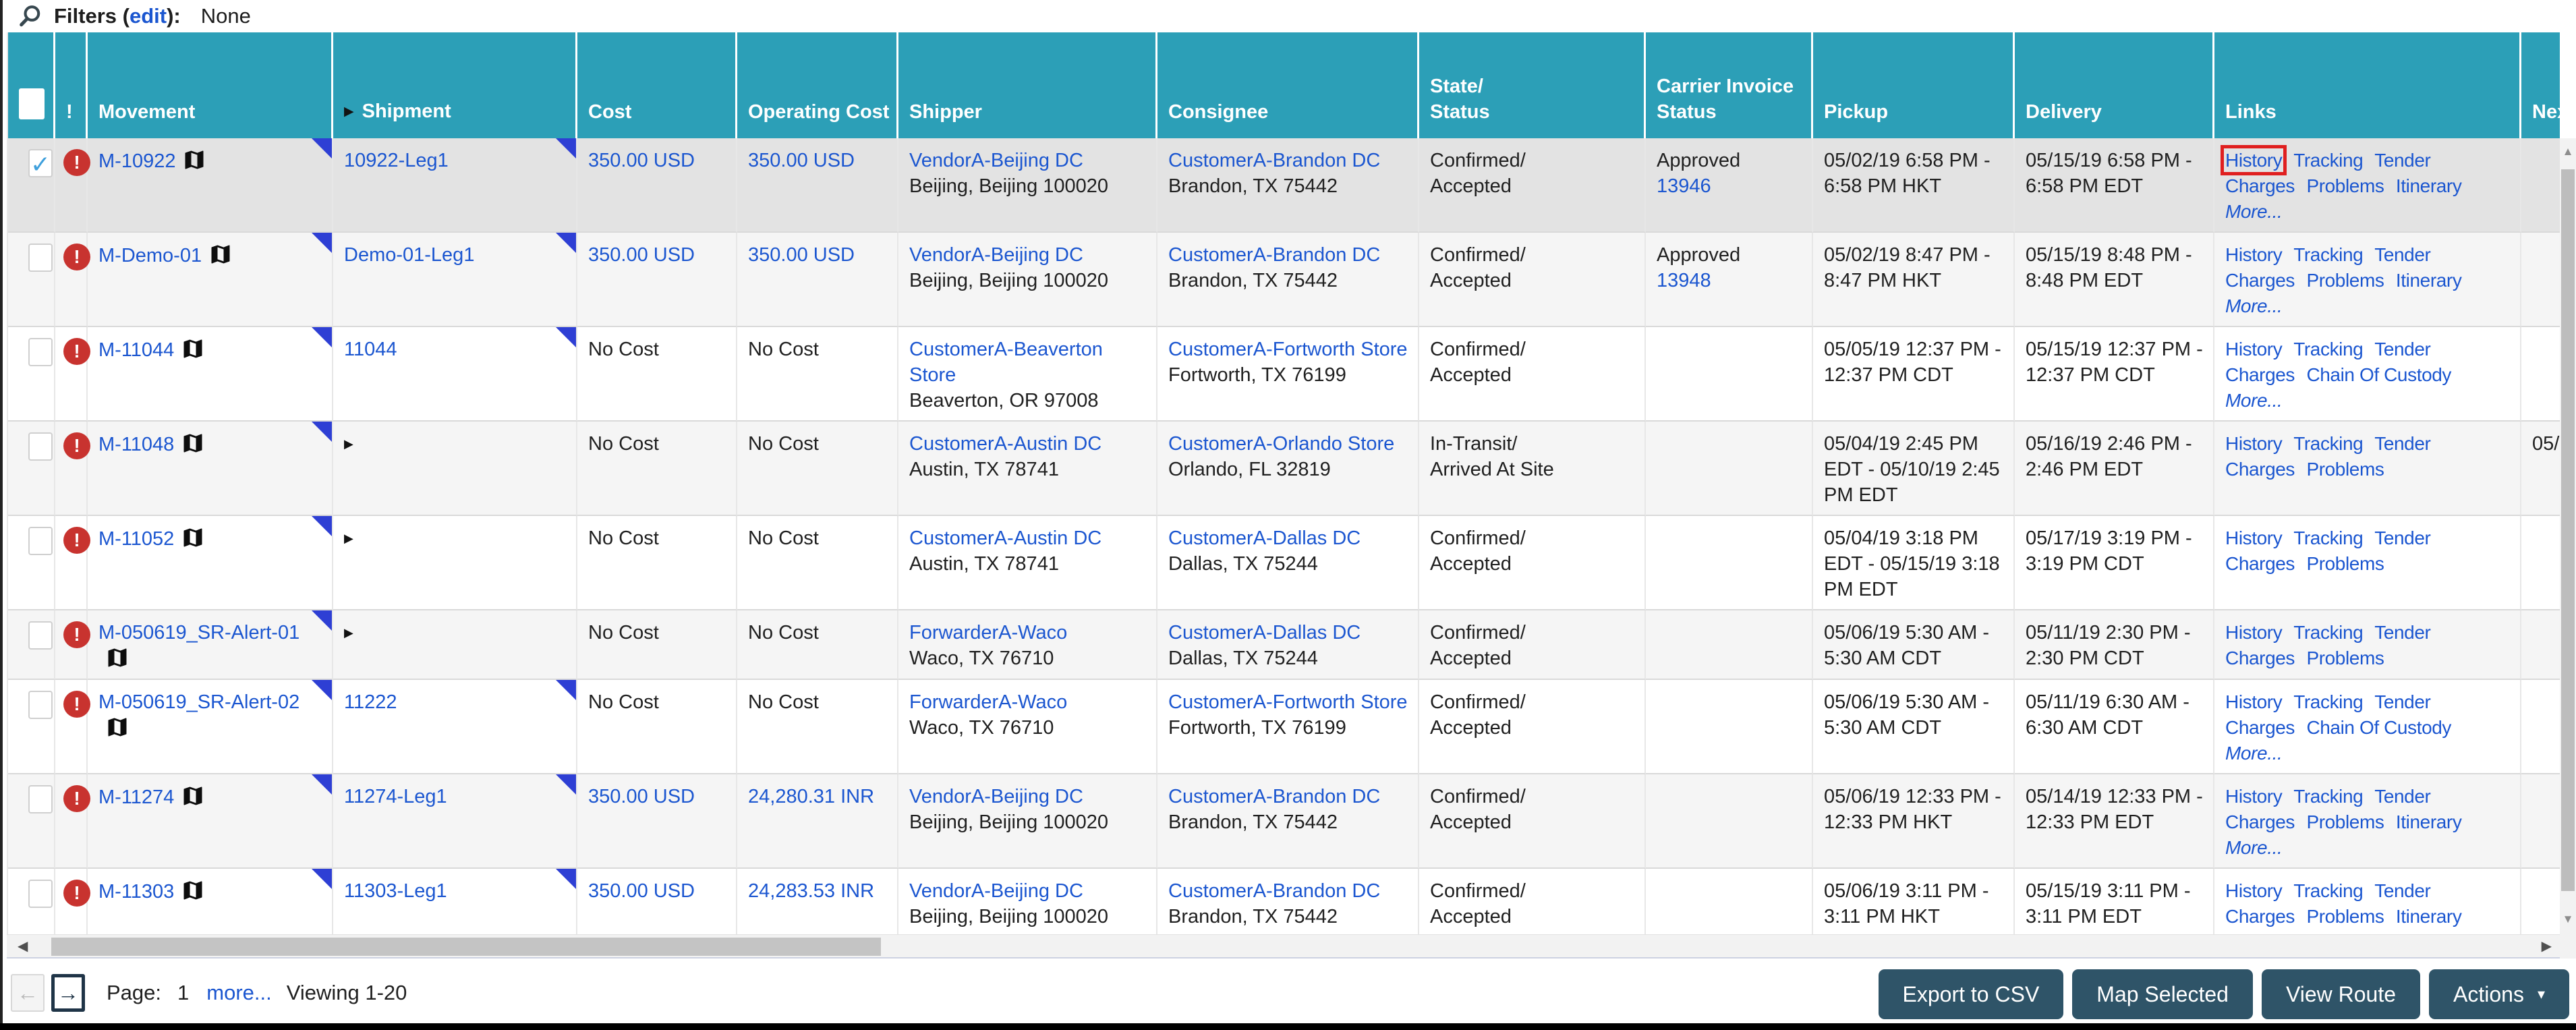 The height and width of the screenshot is (1030, 2576). What do you see at coordinates (136, 444) in the screenshot?
I see `movement-link: M-11048` at bounding box center [136, 444].